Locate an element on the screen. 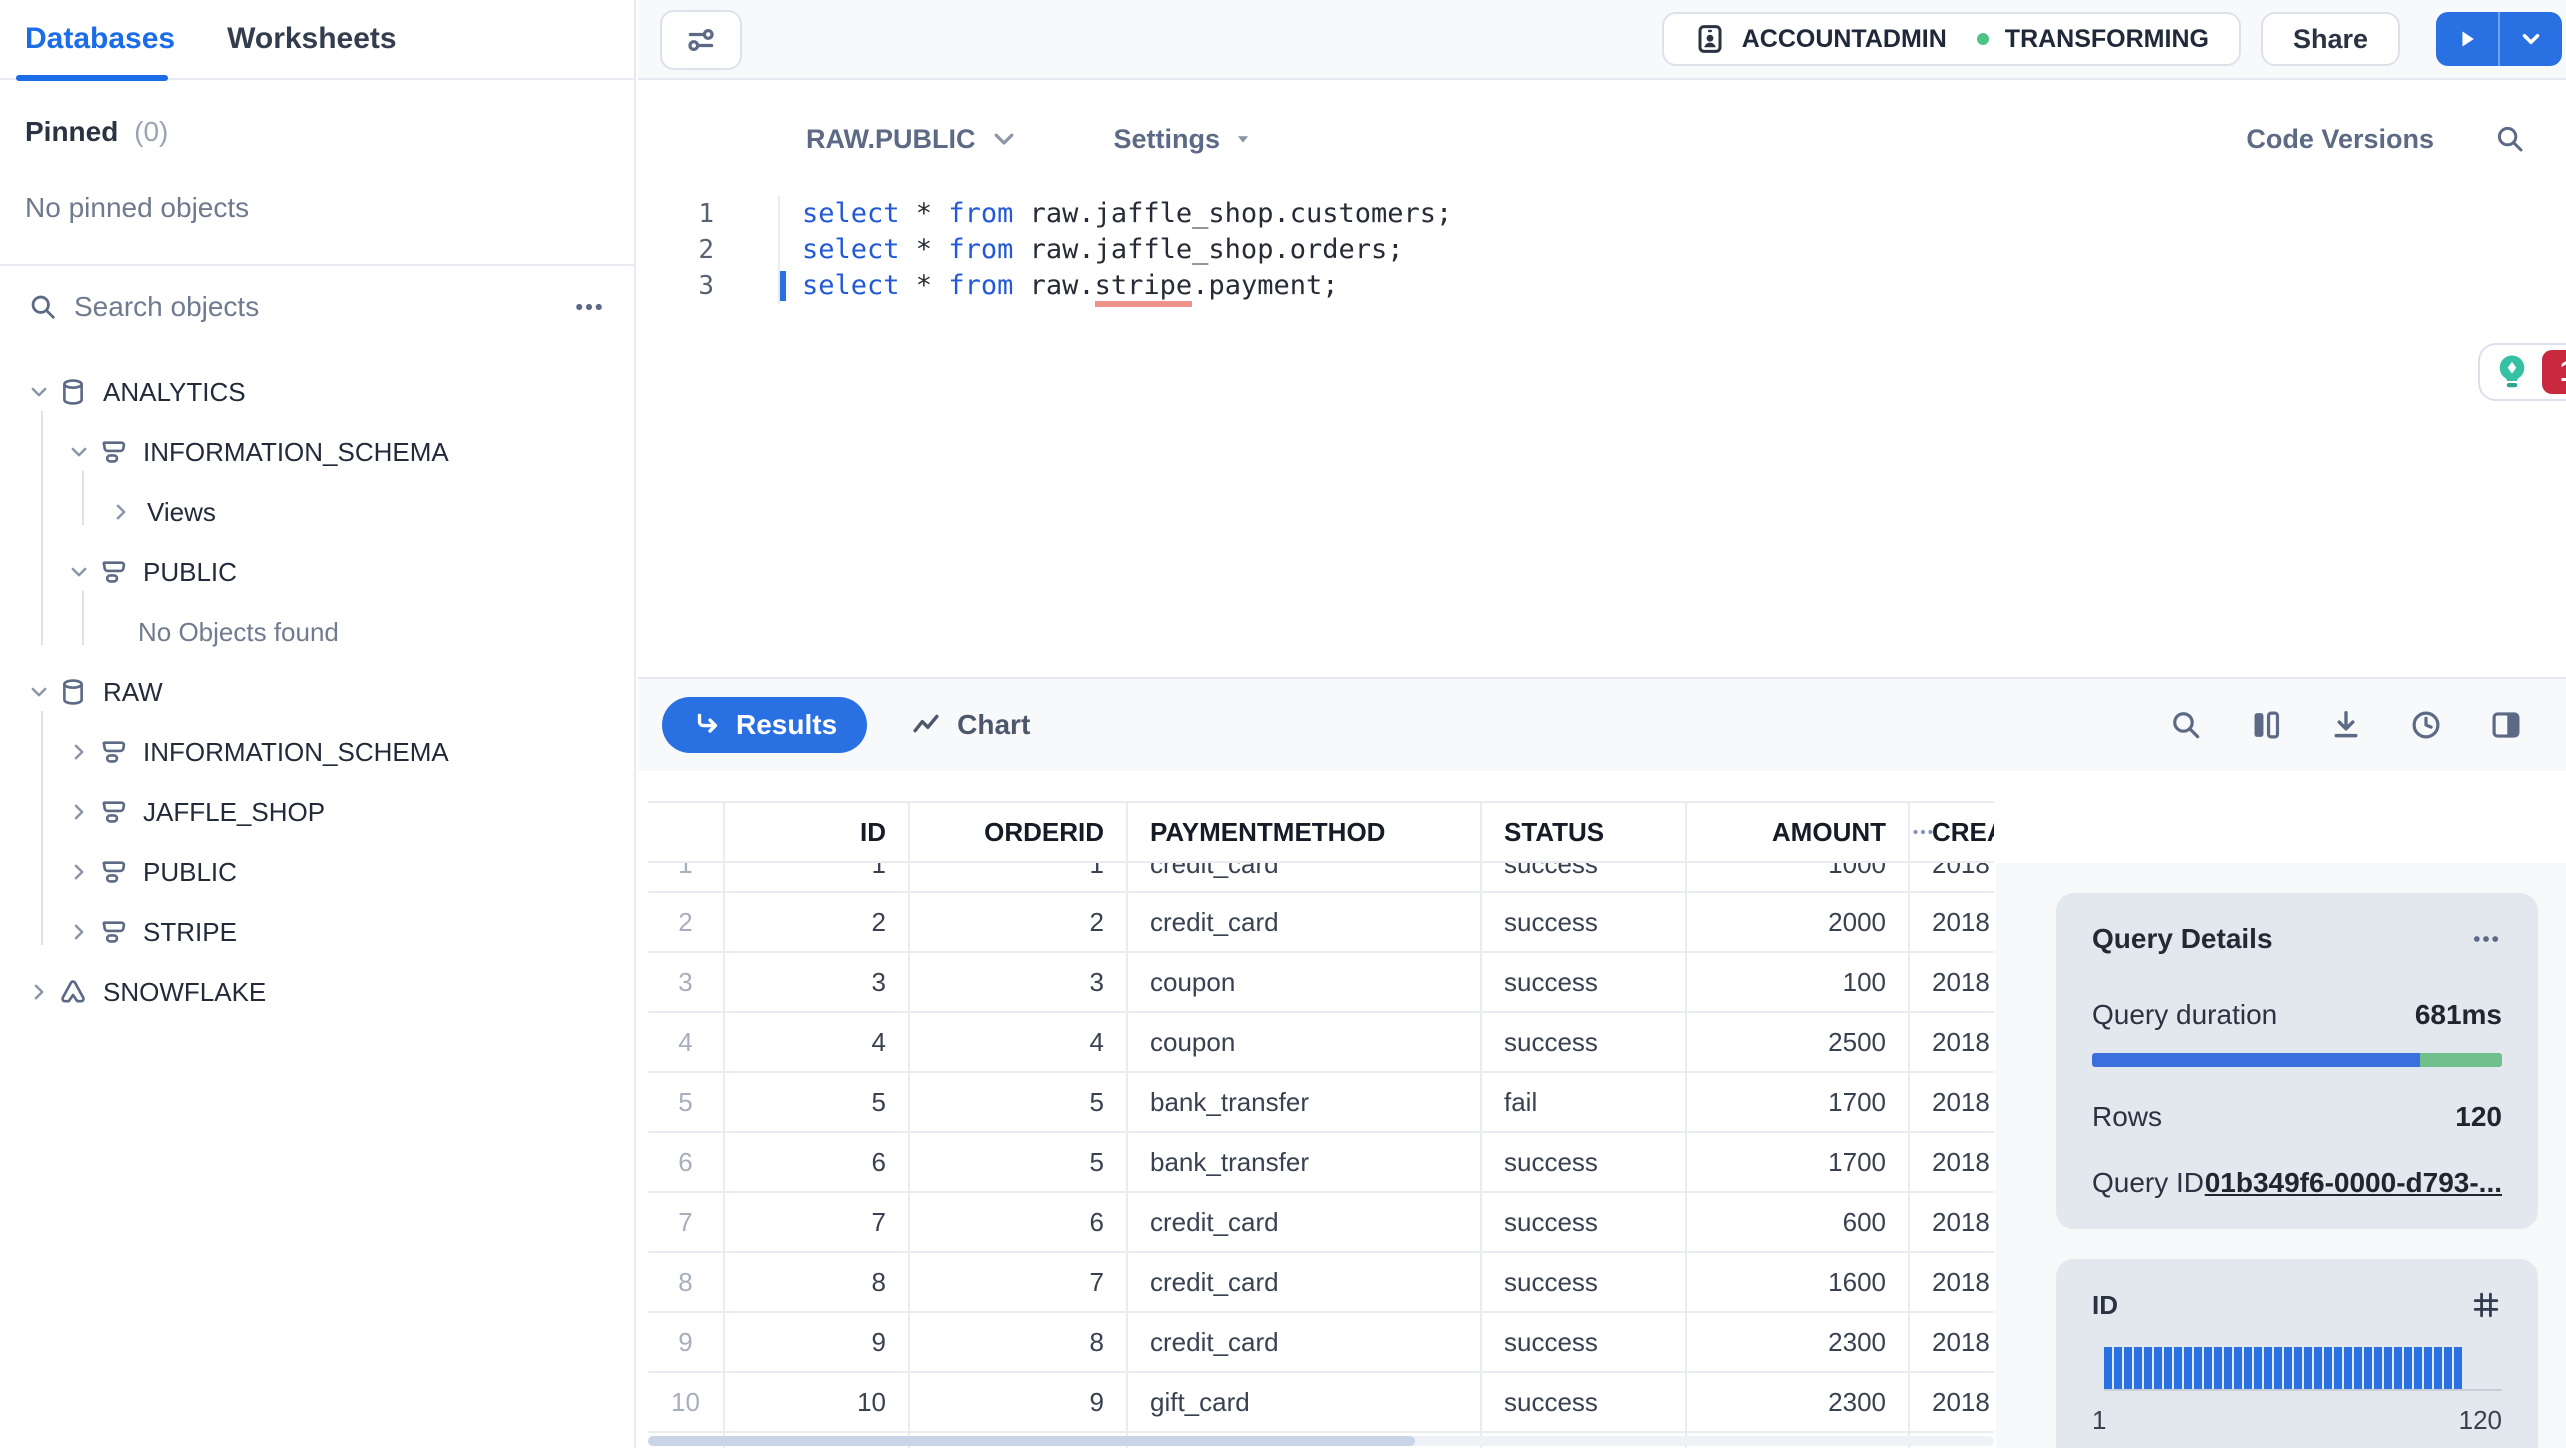 Image resolution: width=2566 pixels, height=1448 pixels. database-context-selector: RAW.PUBLIC is located at coordinates (912, 139).